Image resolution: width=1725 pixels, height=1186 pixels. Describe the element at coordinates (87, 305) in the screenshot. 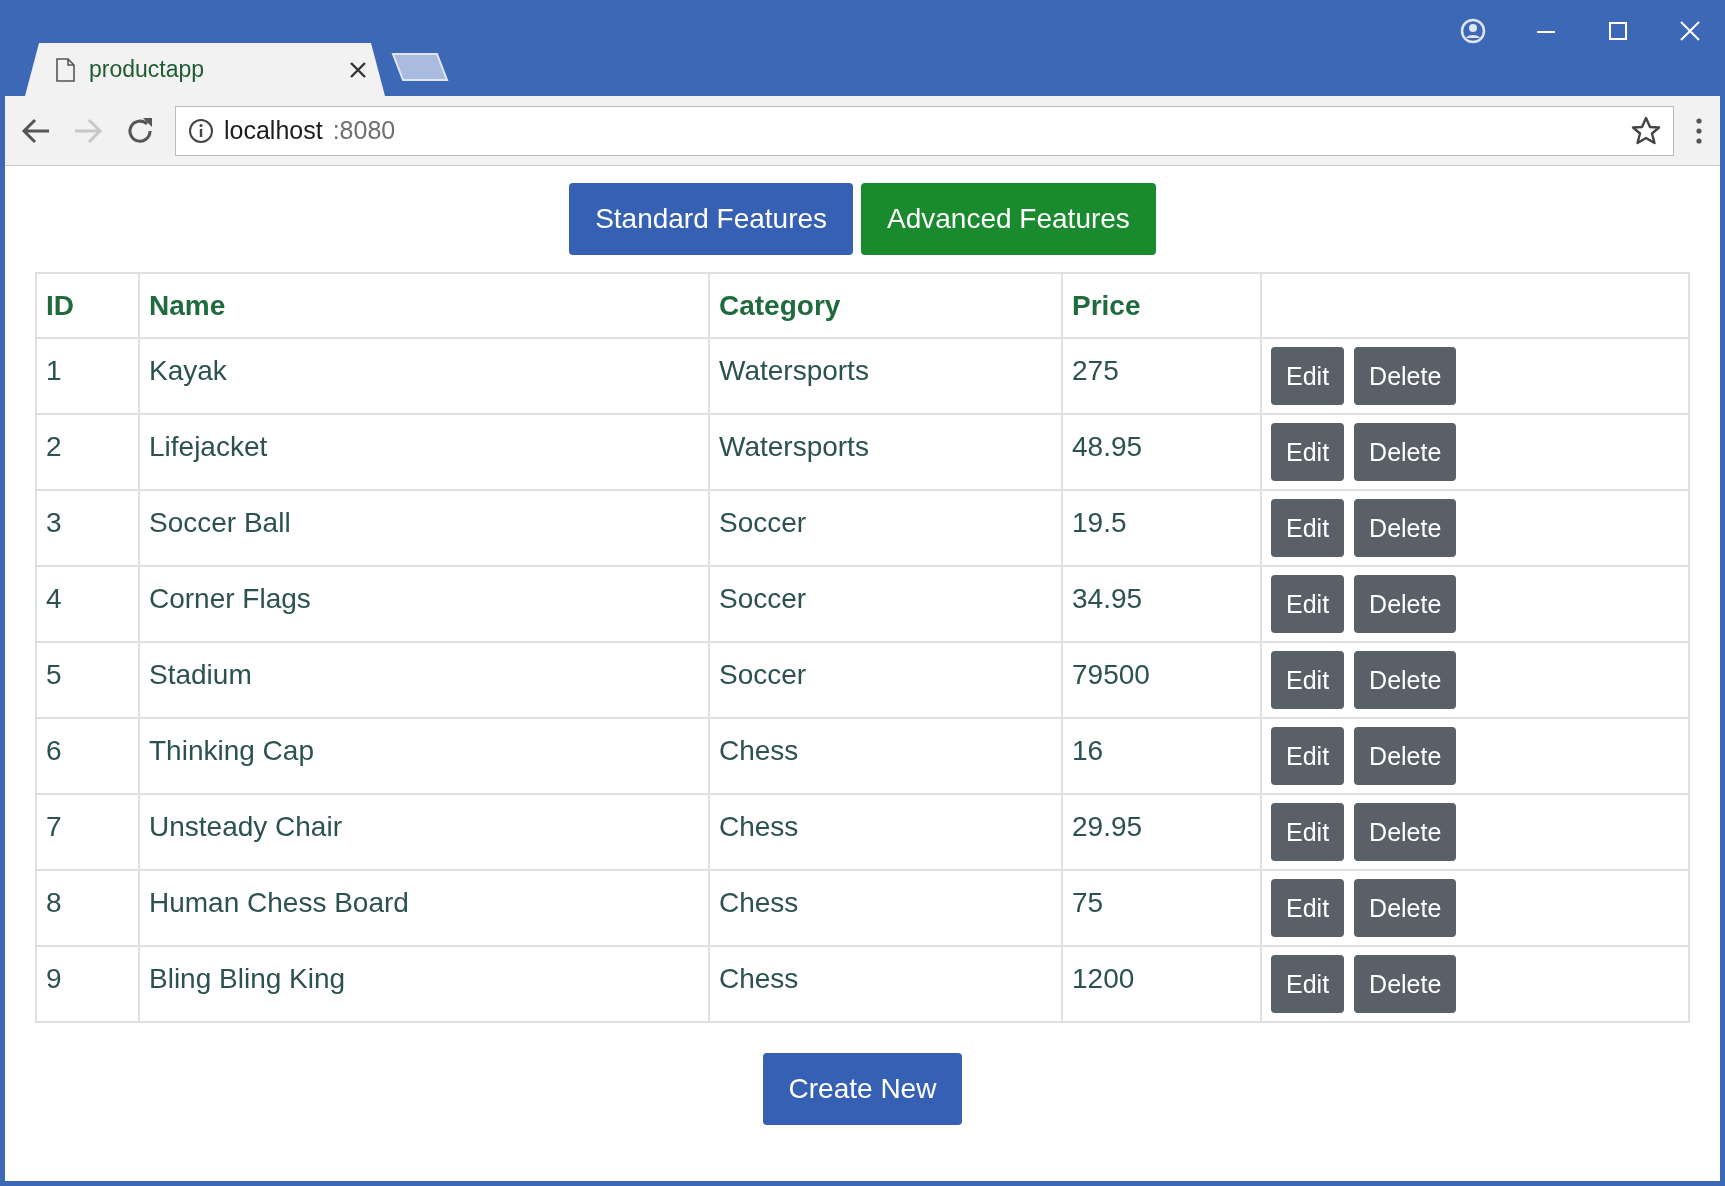

I see `column-header: ID` at that location.